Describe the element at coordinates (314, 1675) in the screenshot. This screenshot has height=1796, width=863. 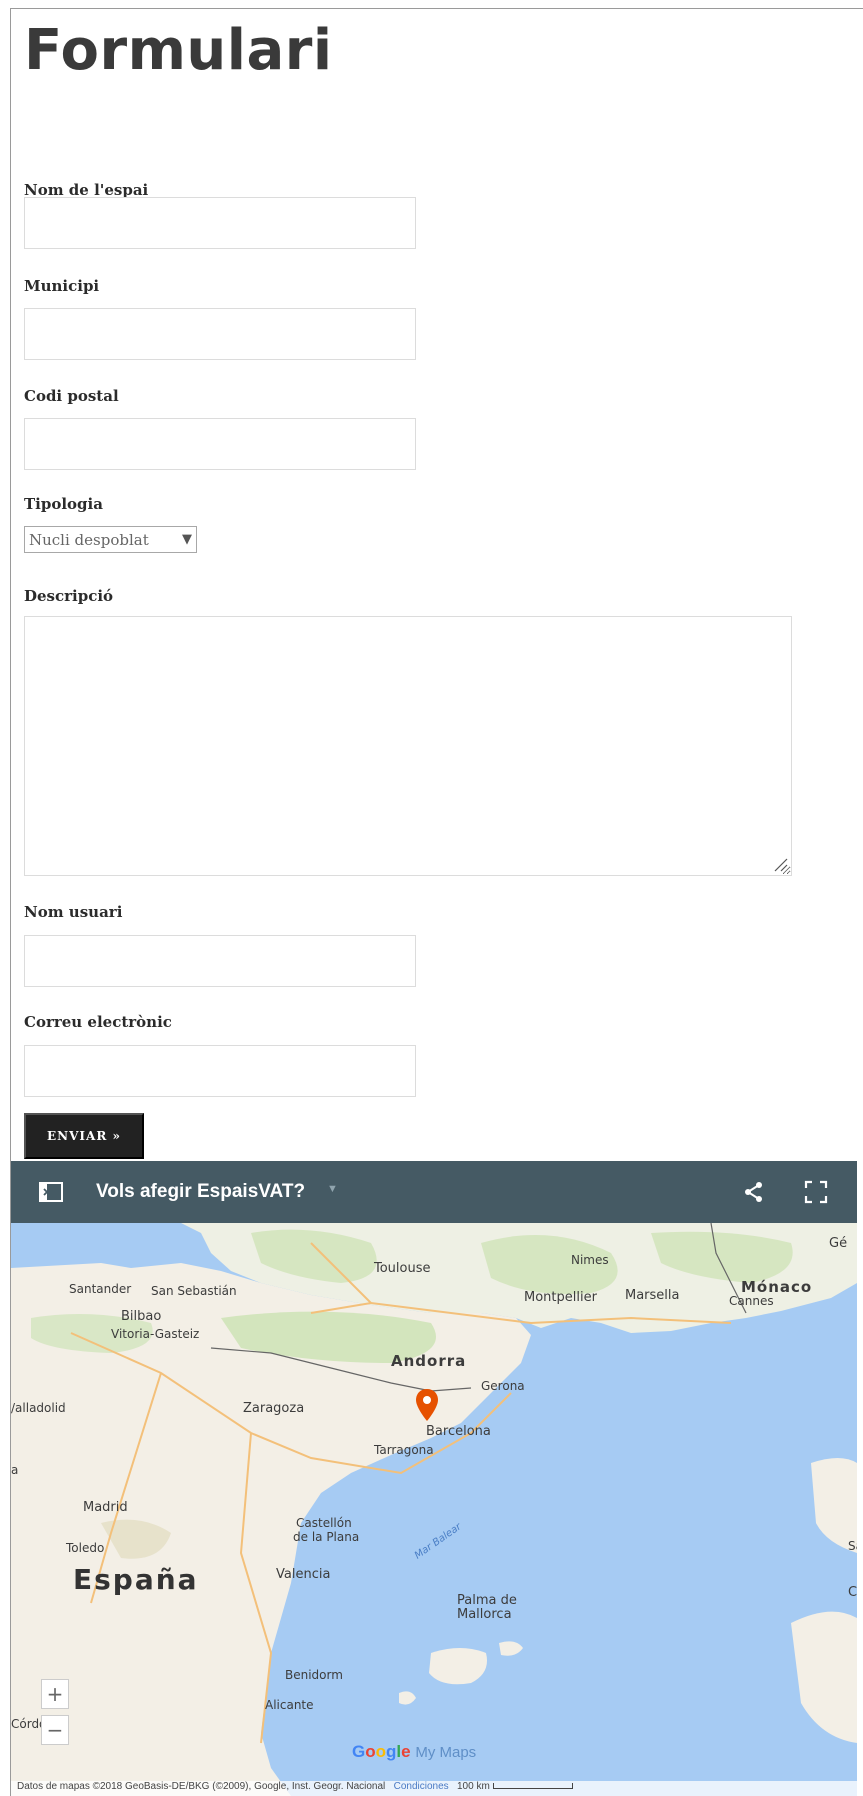
I see `map-label-benidorm: Benidorm` at that location.